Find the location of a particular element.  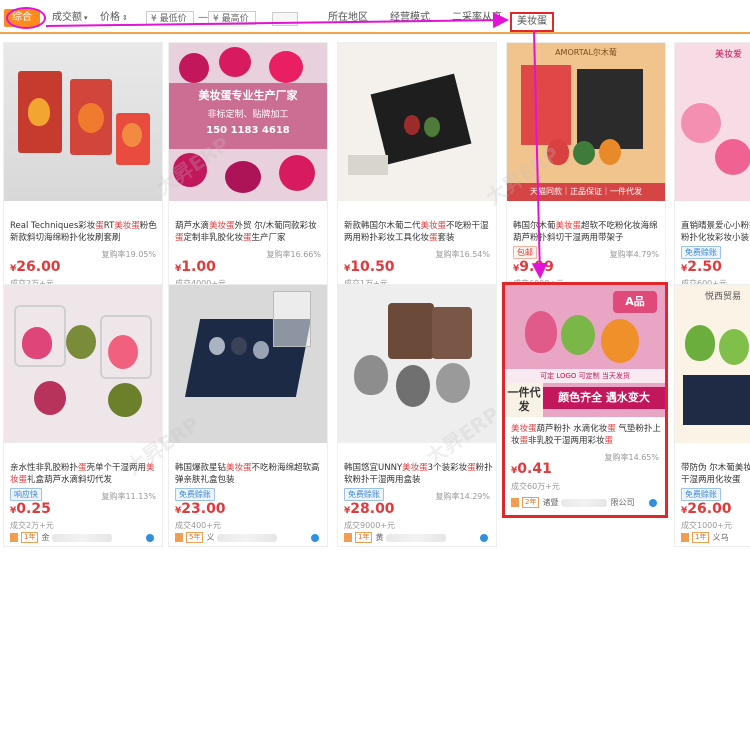

image-overlay-subtitle: 非标定制、贴牌加工 is located at coordinates (248, 115).